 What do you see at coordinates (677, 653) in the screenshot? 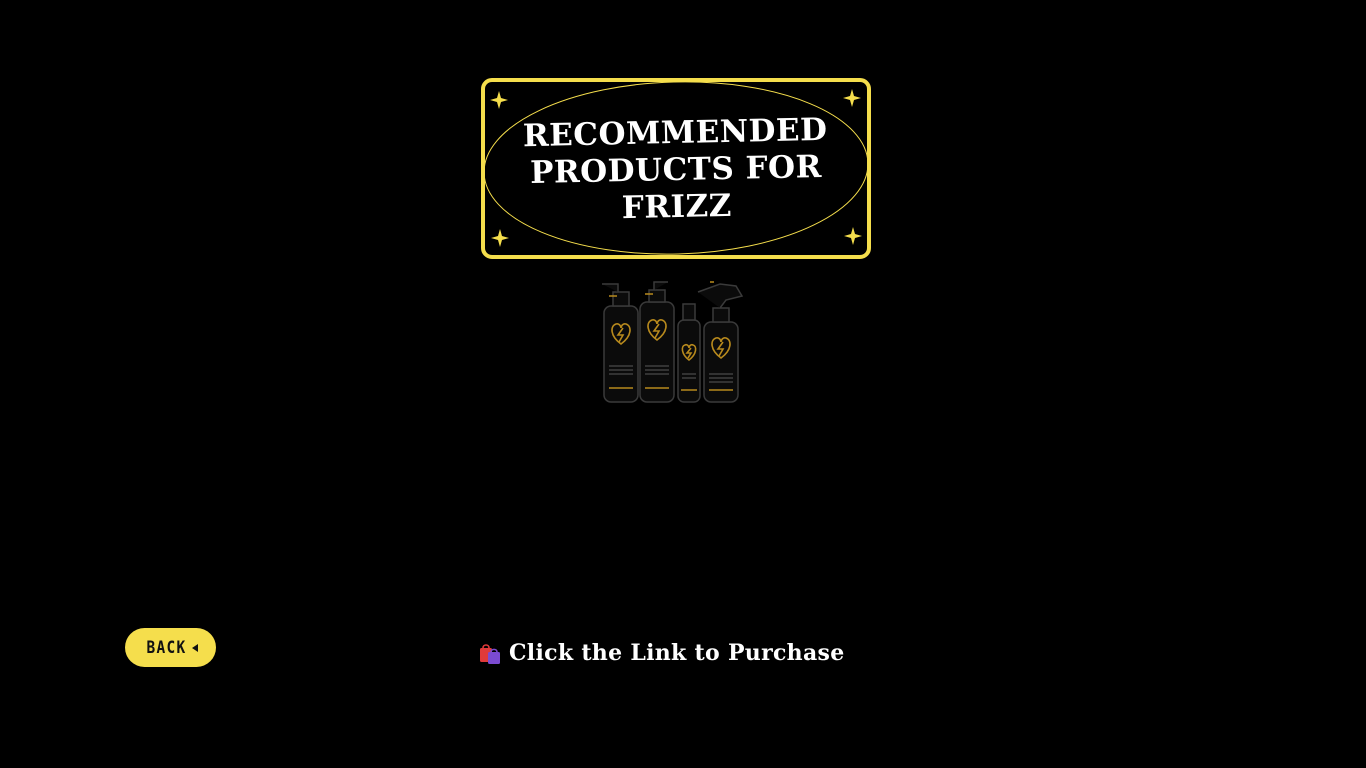
I see `purchase-link: Click the Link to Purchase` at bounding box center [677, 653].